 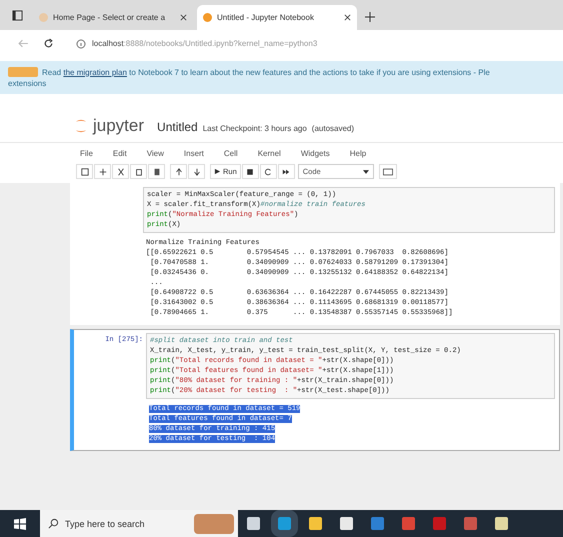 I want to click on plus-icon, so click(x=102, y=172).